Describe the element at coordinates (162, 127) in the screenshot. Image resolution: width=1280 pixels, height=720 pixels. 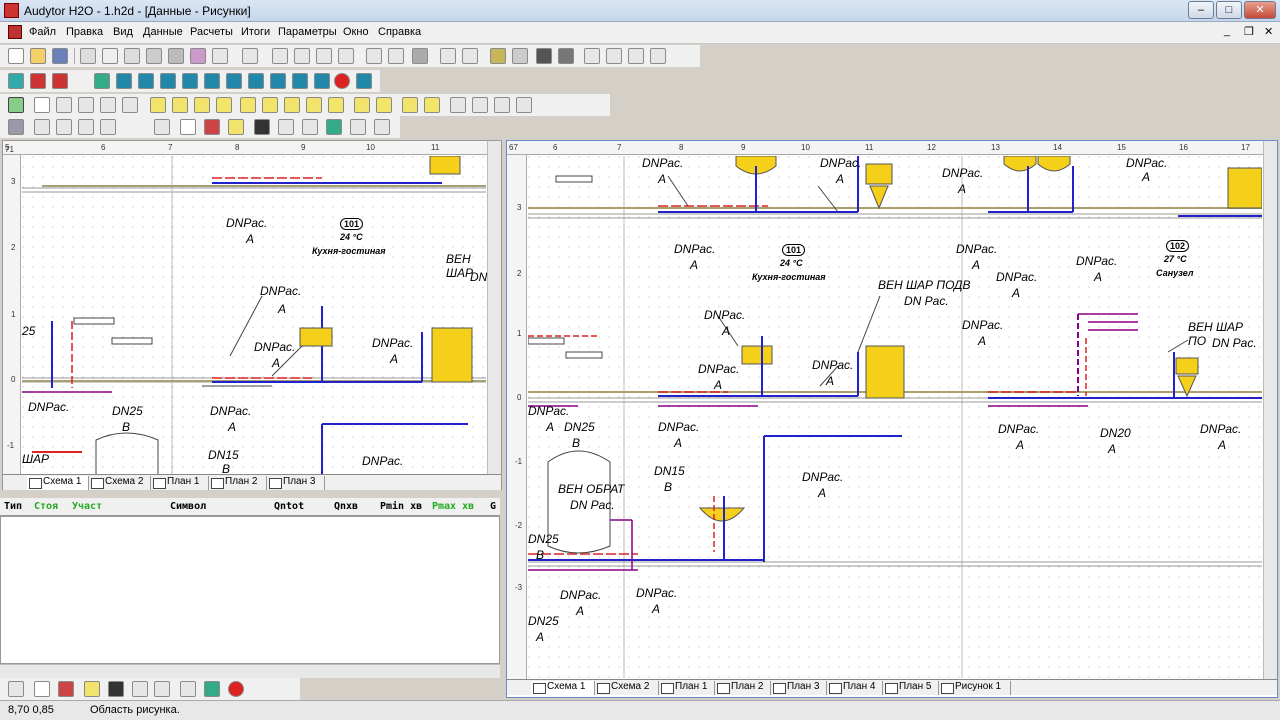
I see `snowflake-icon` at that location.